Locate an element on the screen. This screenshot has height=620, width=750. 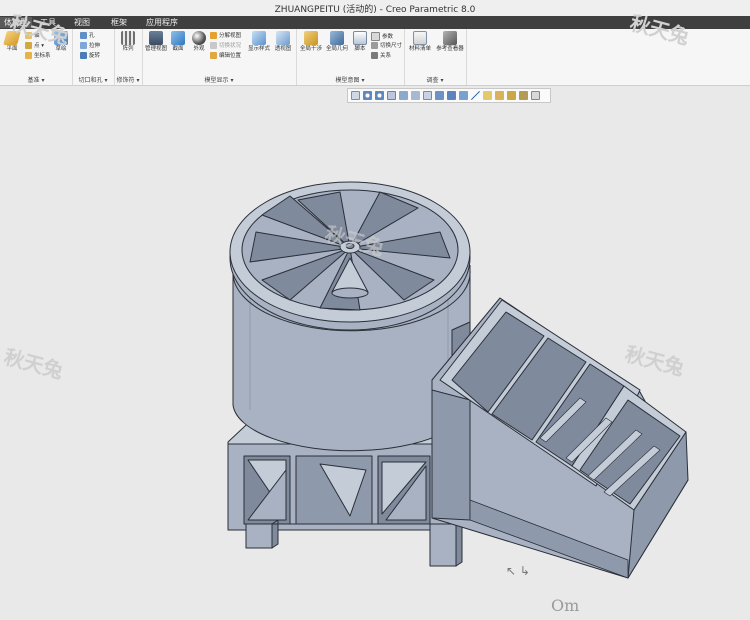
script-button: 脚本 is located at coordinates (360, 42).